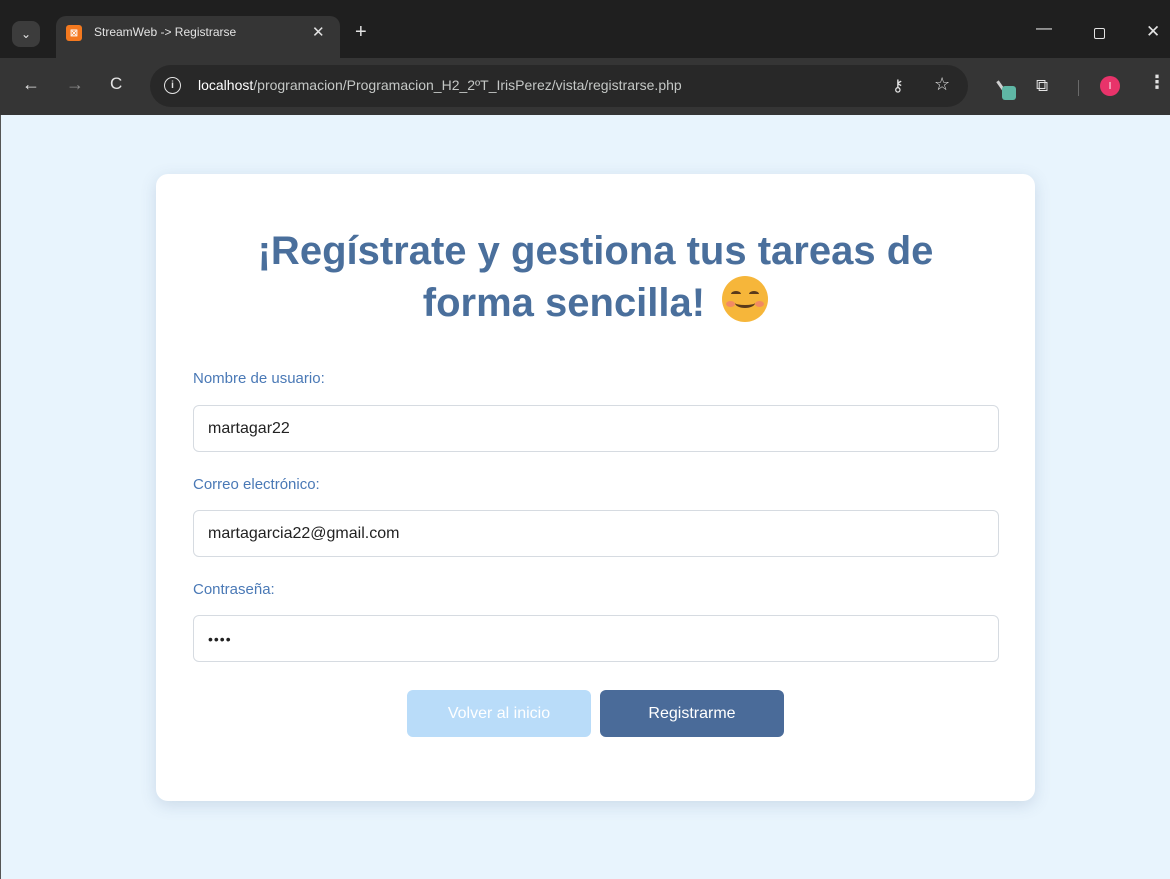 Image resolution: width=1170 pixels, height=879 pixels. I want to click on minimize-icon: —, so click(1044, 29).